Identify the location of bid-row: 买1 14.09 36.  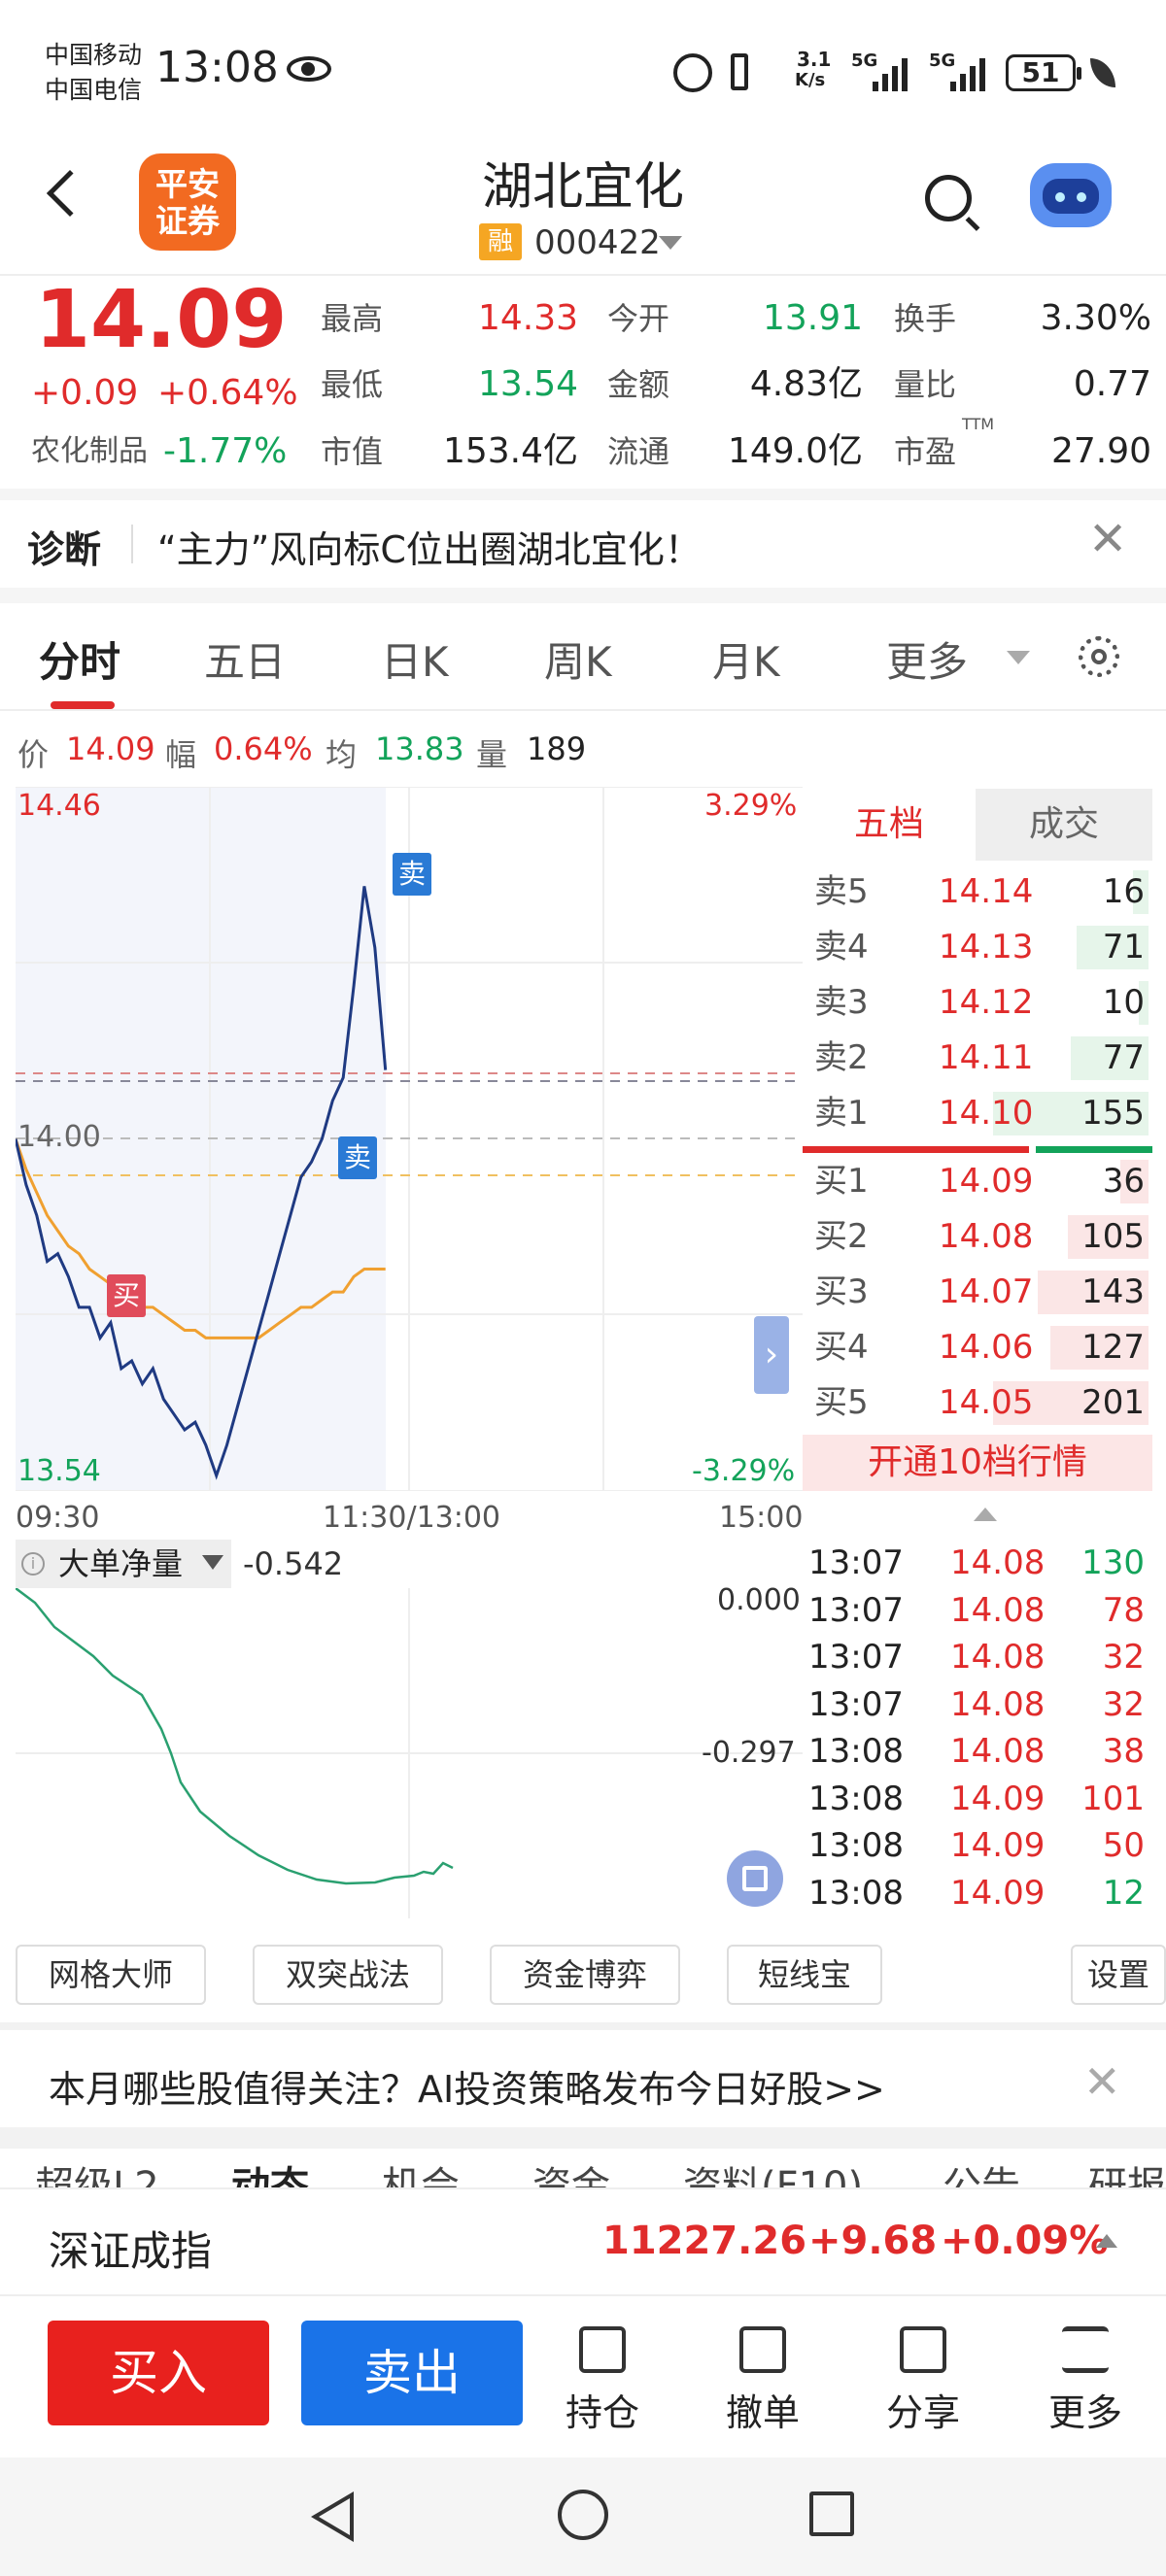
(977, 1181).